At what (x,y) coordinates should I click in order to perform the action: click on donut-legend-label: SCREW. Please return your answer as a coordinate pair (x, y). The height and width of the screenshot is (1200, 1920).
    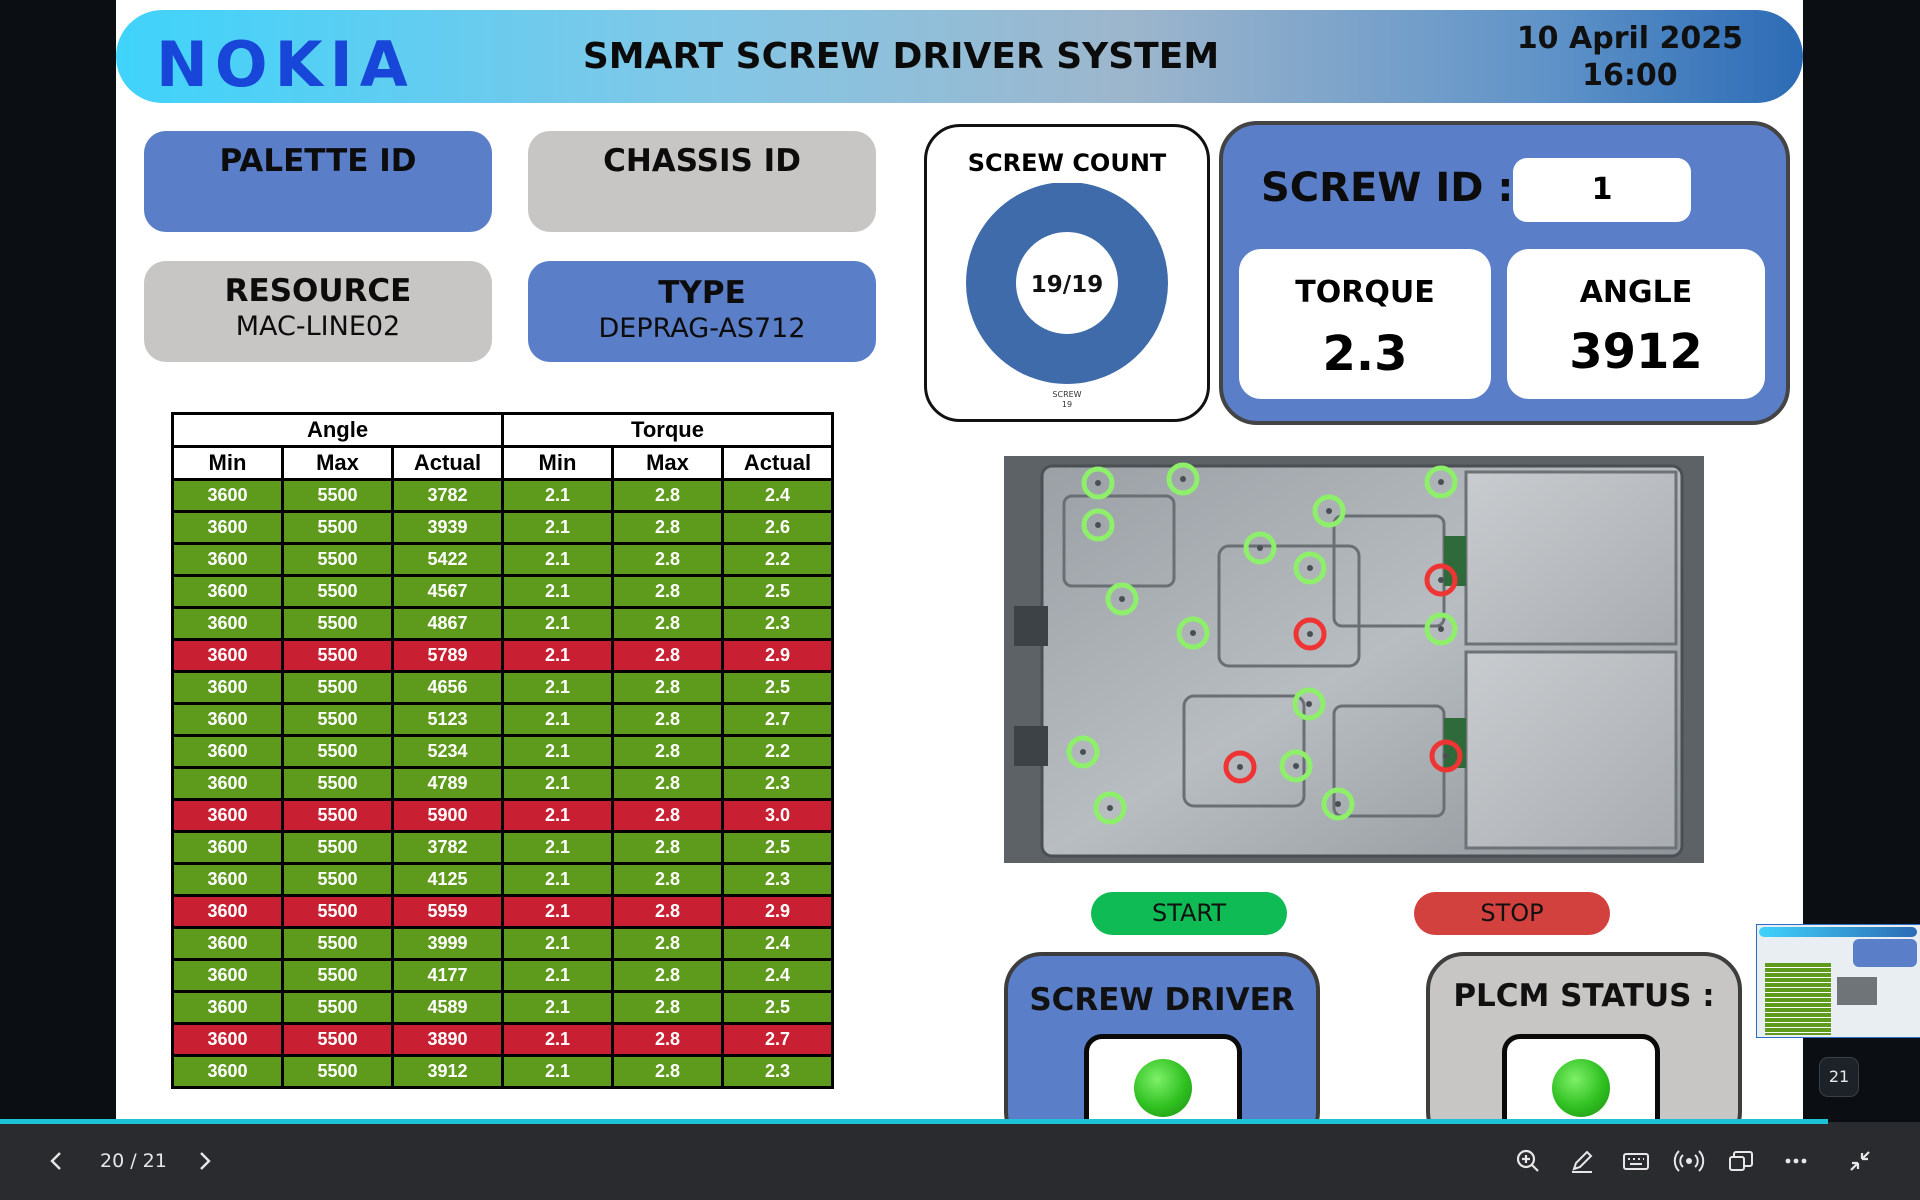
    Looking at the image, I should click on (1066, 394).